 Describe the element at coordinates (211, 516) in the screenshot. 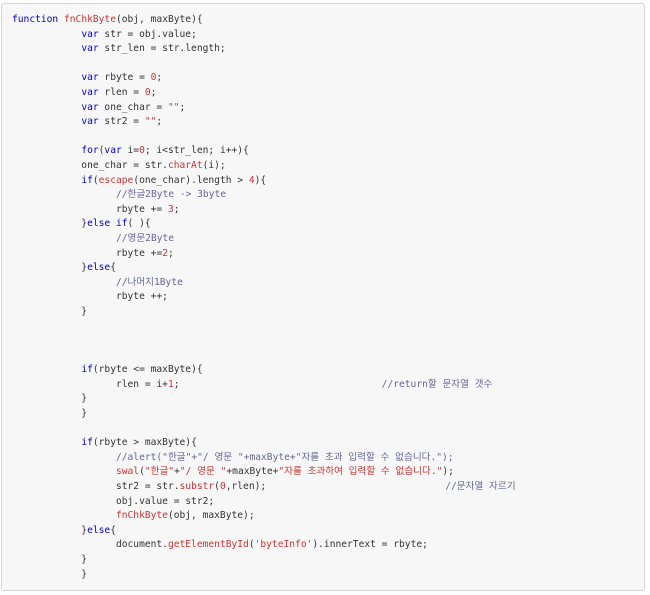

I see `code-token: (obj, maxByte);` at that location.